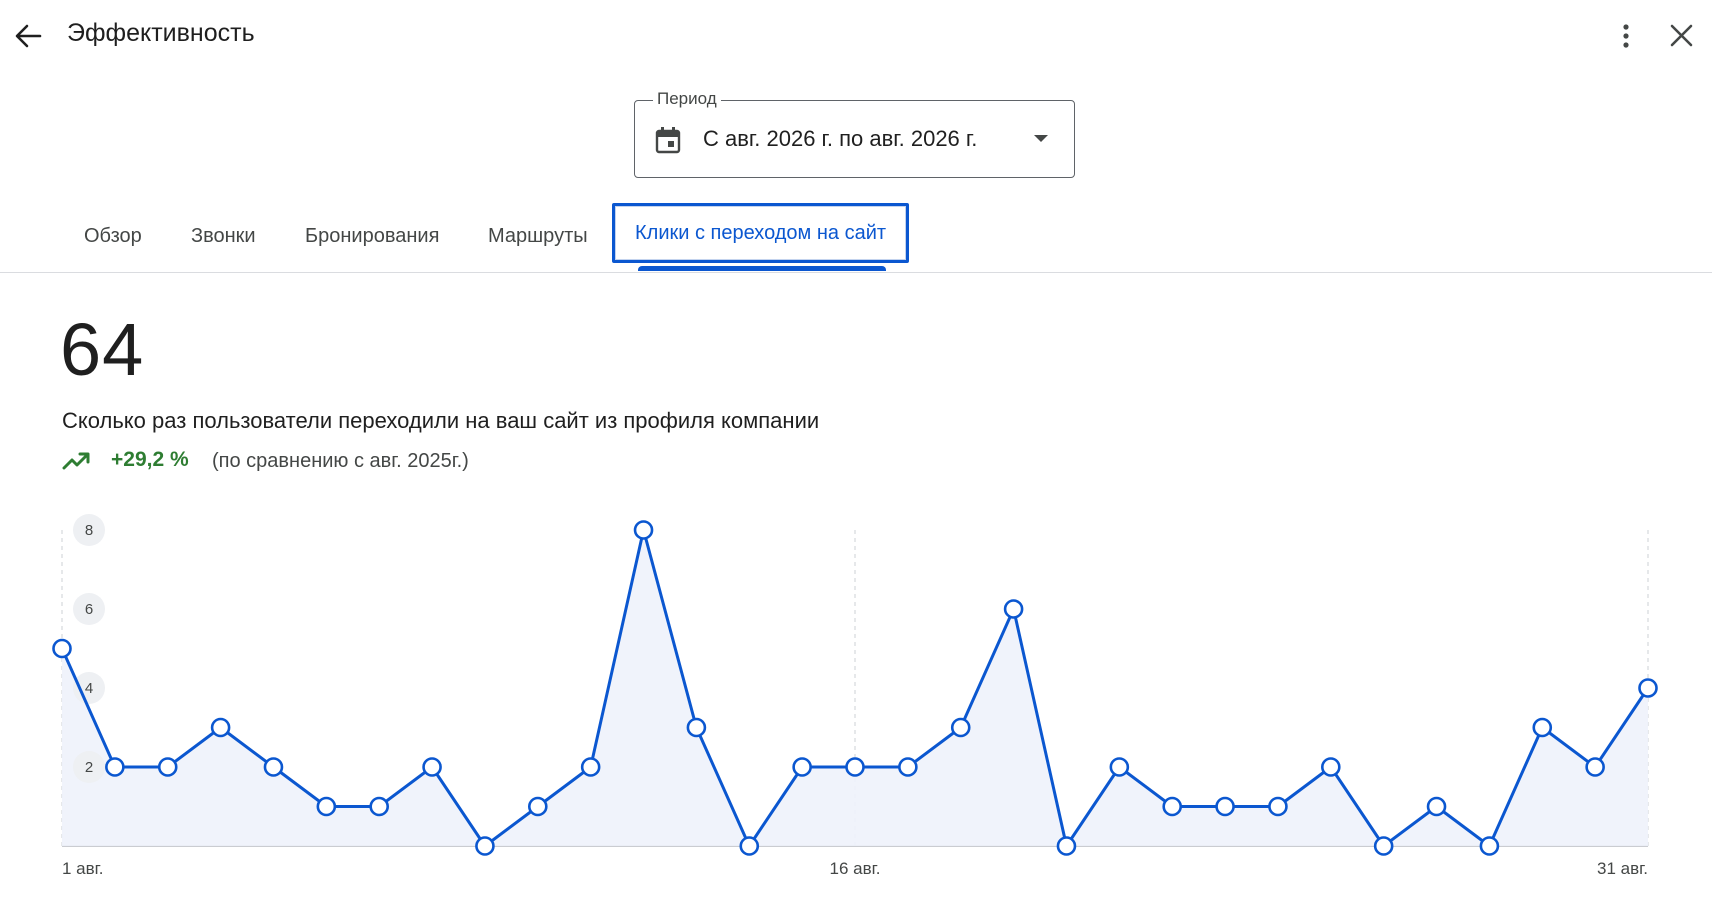 The image size is (1712, 919). What do you see at coordinates (762, 268) in the screenshot?
I see `active-tab-indicator` at bounding box center [762, 268].